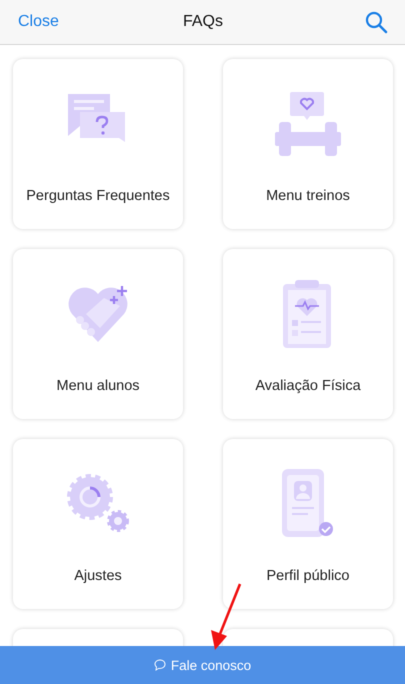 This screenshot has height=684, width=405. Describe the element at coordinates (38, 22) in the screenshot. I see `close-link: Close` at that location.